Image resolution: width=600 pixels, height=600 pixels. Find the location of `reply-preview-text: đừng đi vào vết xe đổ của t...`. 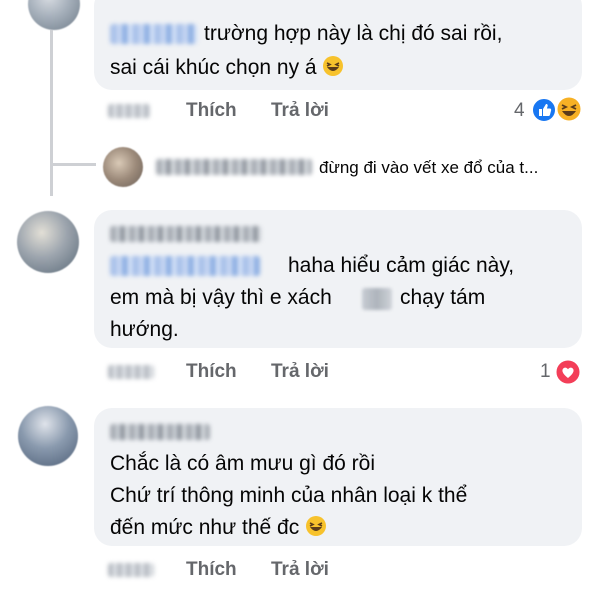

reply-preview-text: đừng đi vào vết xe đổ của t... is located at coordinates (428, 168).